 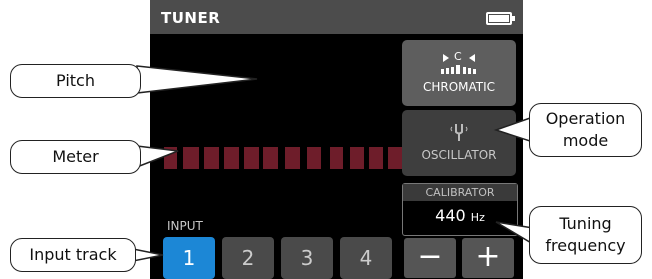 I want to click on callout-tuning-frequency-line1: Tuning, so click(x=585, y=223).